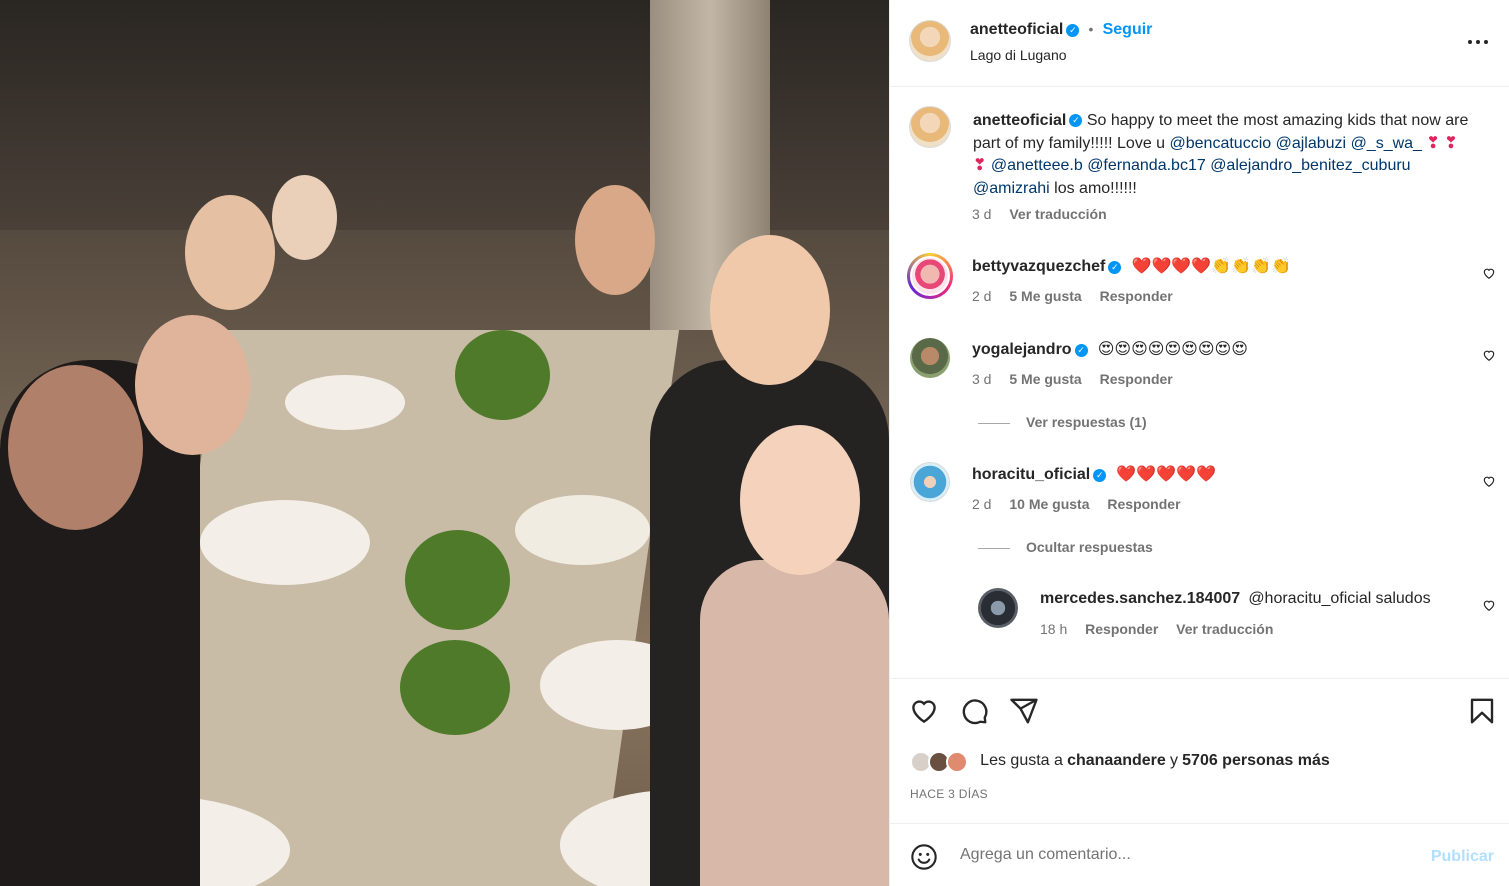 Image resolution: width=1509 pixels, height=886 pixels. Describe the element at coordinates (1172, 349) in the screenshot. I see `comment-text: 😍😍😍😍😍😍😍😍😍` at that location.